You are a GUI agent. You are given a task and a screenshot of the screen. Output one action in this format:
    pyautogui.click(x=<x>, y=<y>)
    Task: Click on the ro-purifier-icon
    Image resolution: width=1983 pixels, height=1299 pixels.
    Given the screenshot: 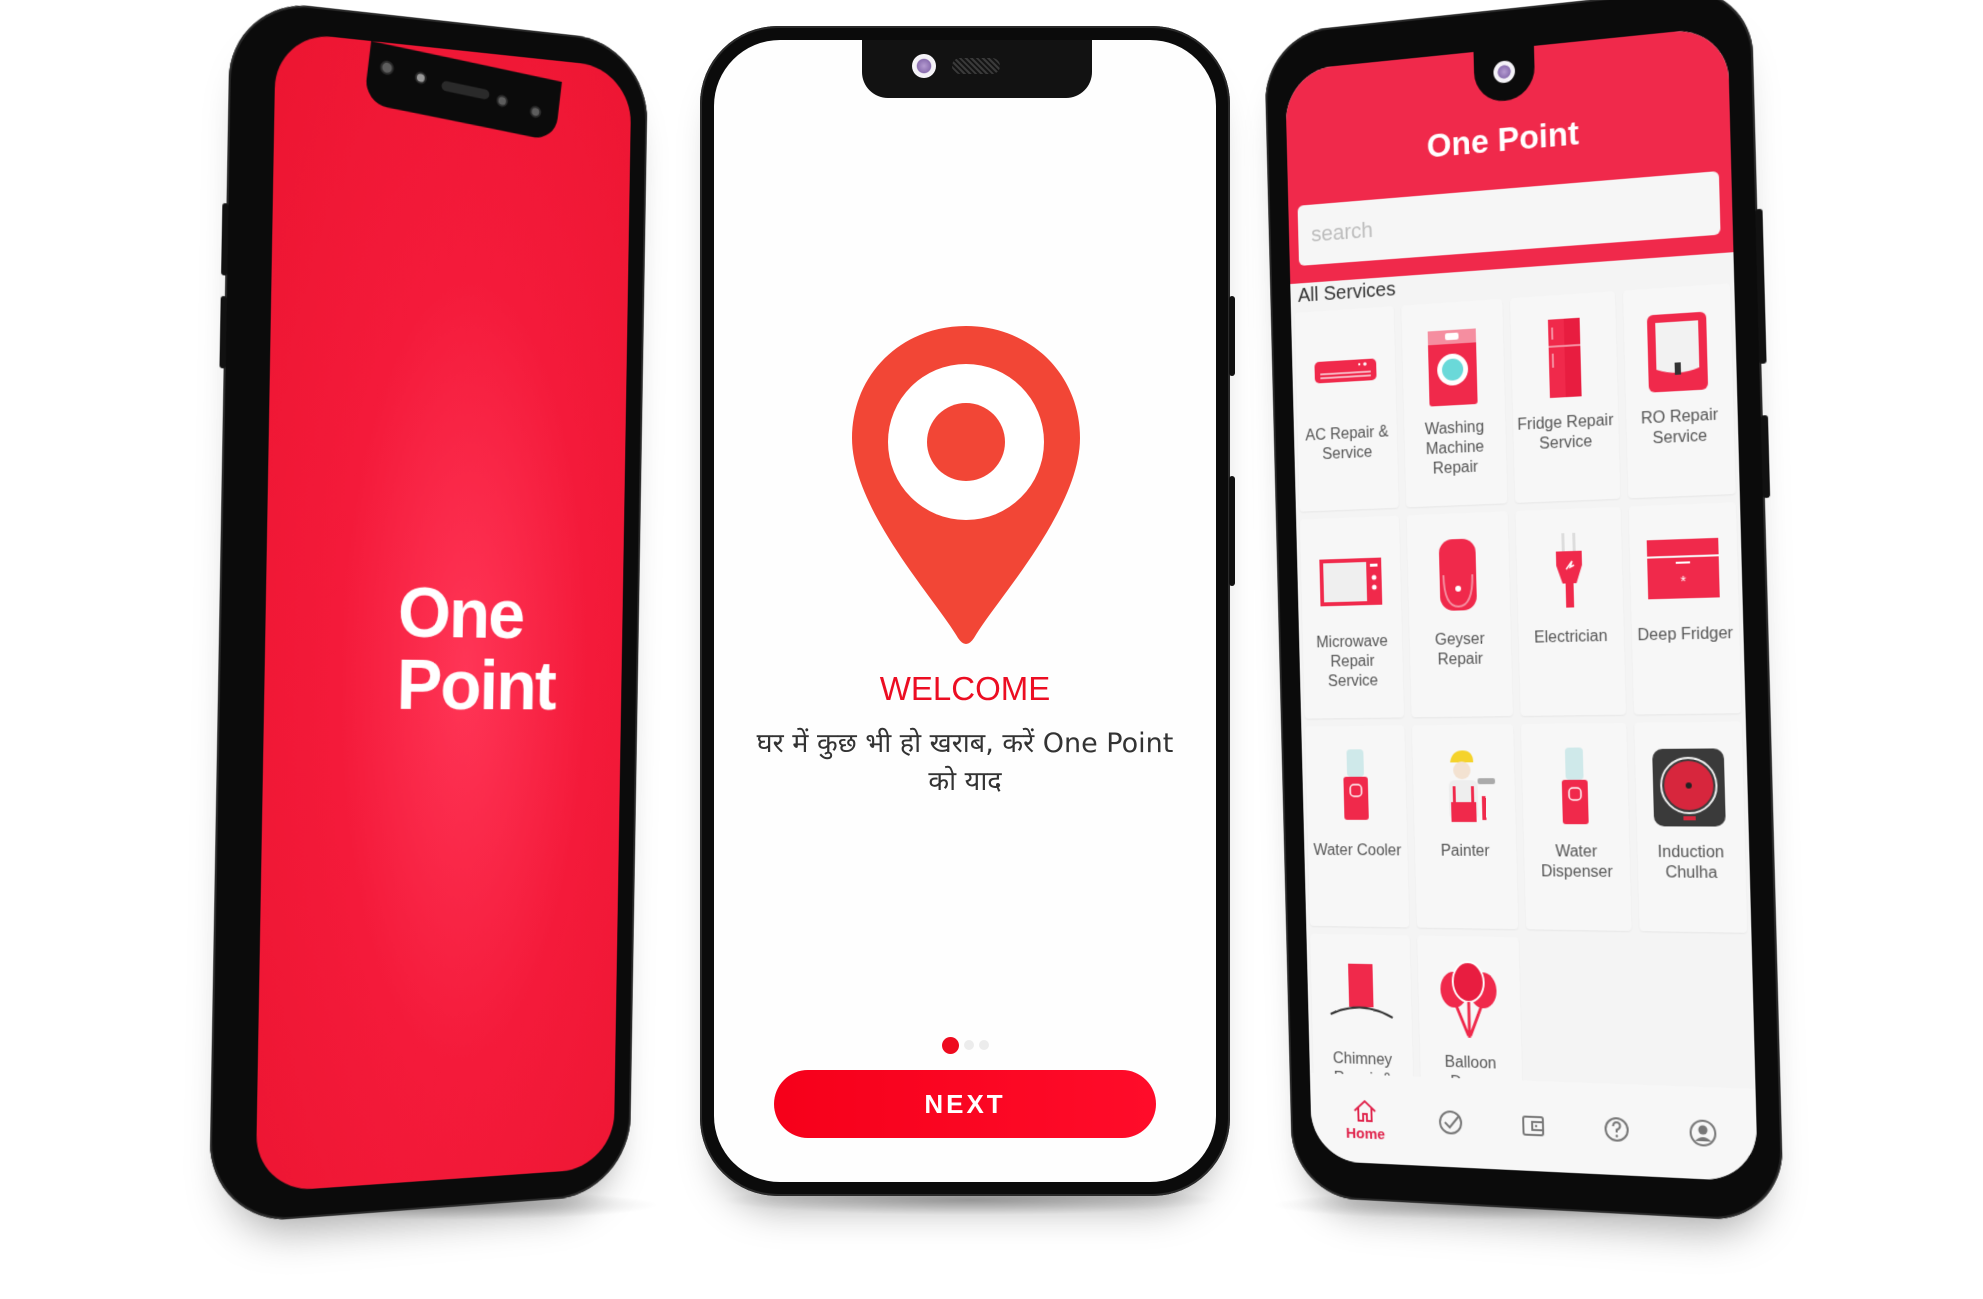 What is the action you would take?
    pyautogui.click(x=1678, y=352)
    